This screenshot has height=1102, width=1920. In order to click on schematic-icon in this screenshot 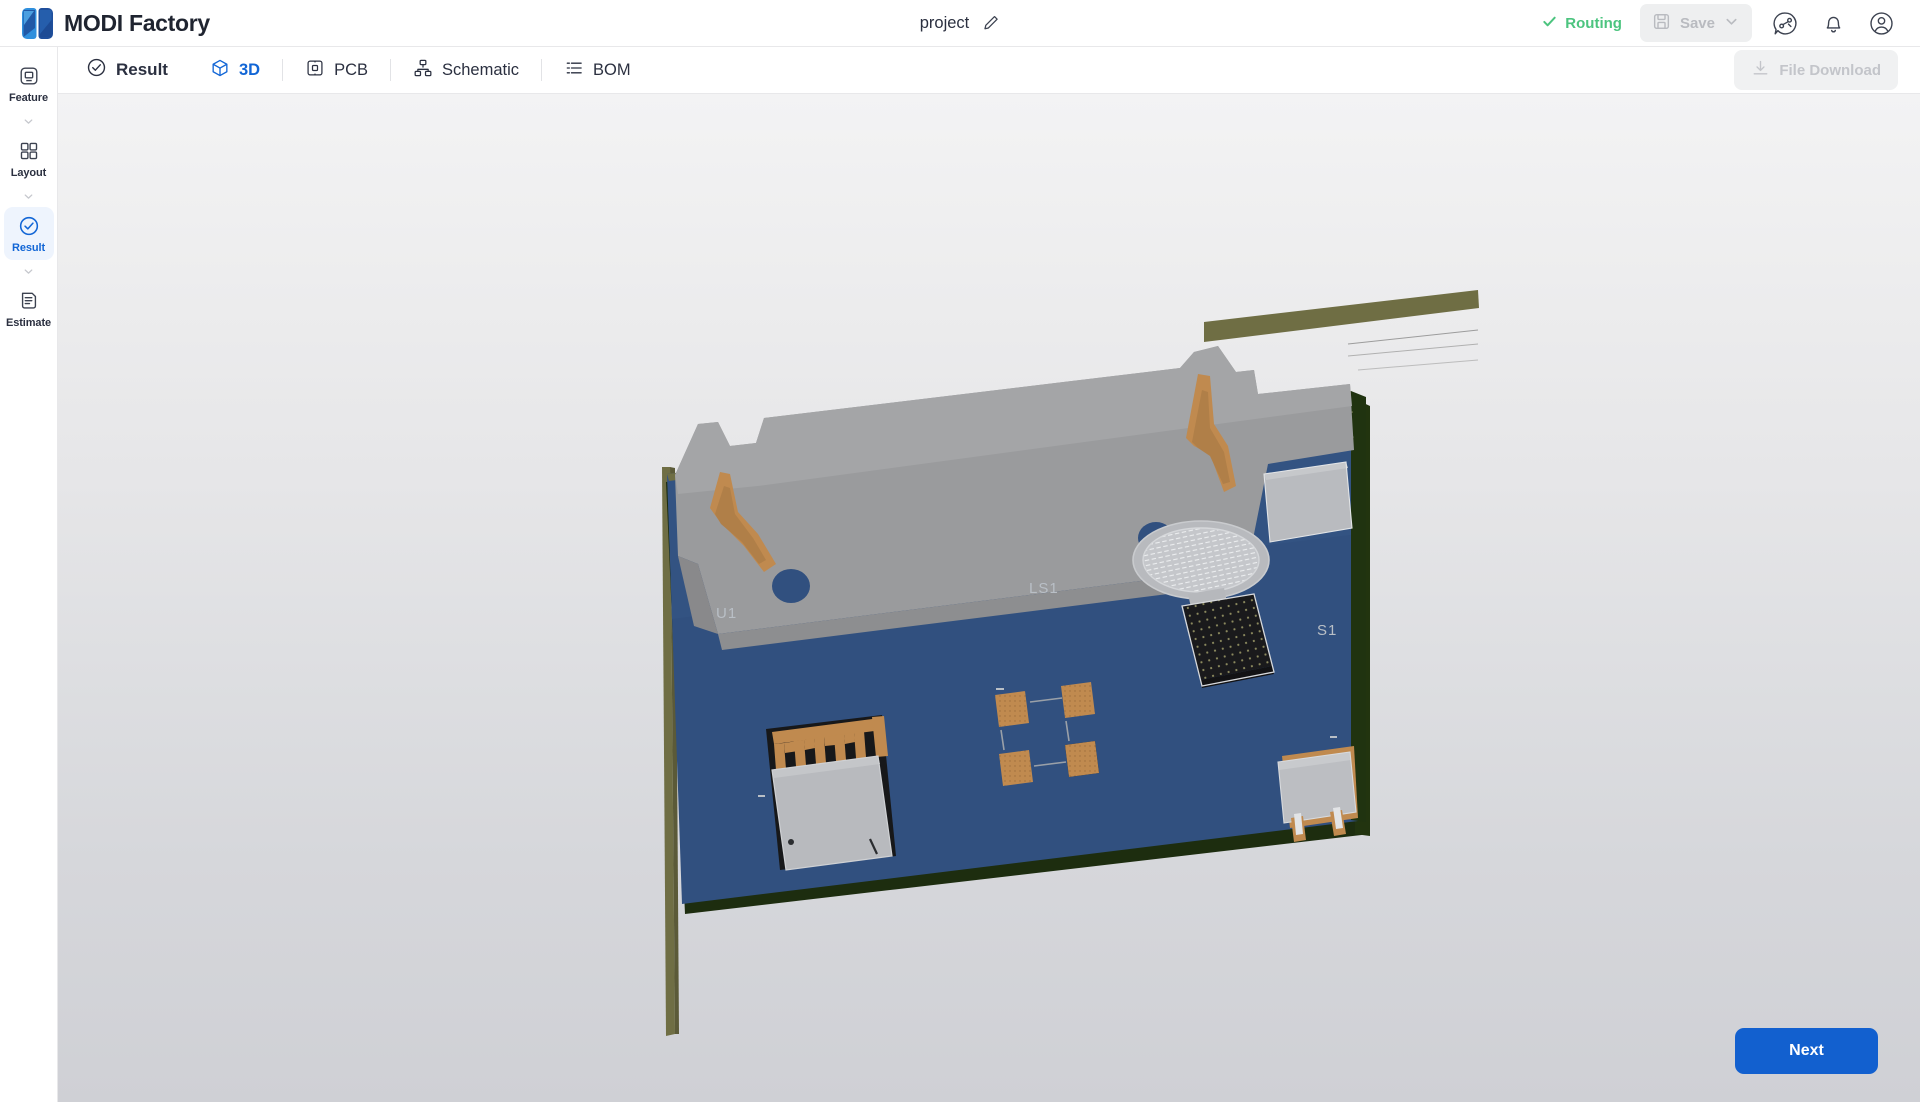, I will do `click(423, 70)`.